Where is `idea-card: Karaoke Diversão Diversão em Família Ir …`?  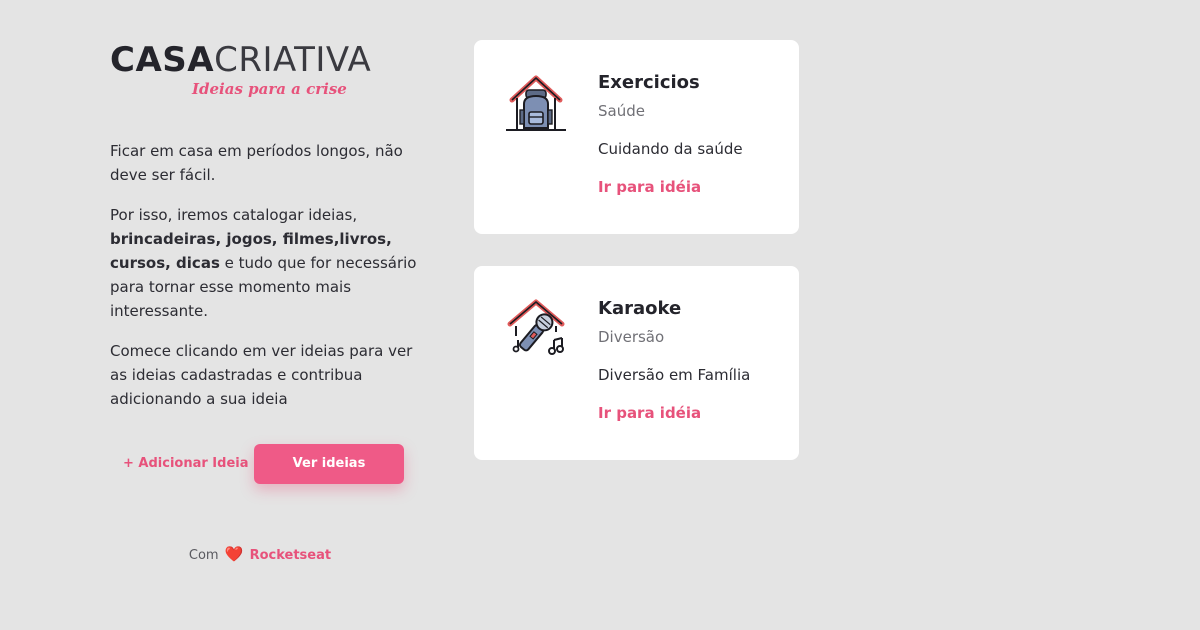
idea-card: Karaoke Diversão Diversão em Família Ir … is located at coordinates (636, 363).